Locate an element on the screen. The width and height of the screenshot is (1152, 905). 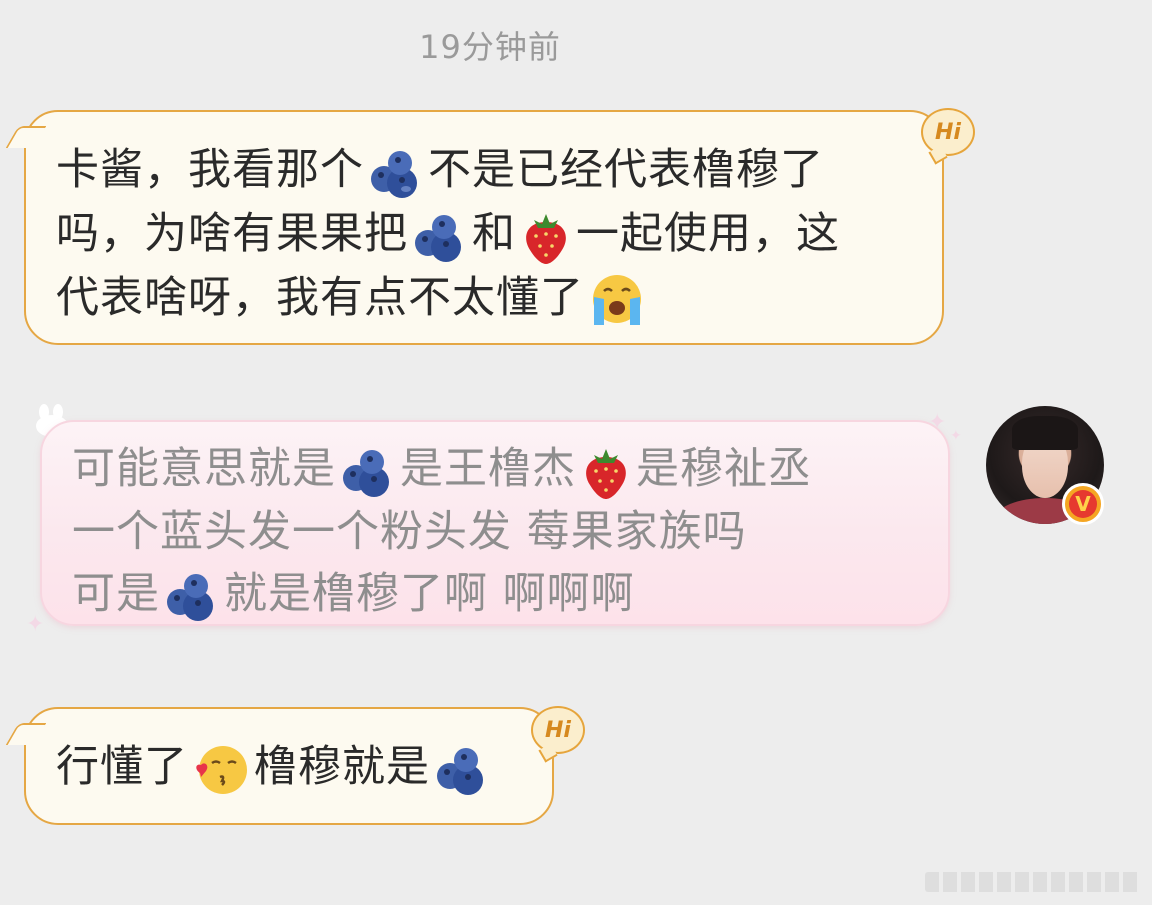
message-line: 吗，为啥有果果把 和 一起使用，这 is located at coordinates (484, 234).